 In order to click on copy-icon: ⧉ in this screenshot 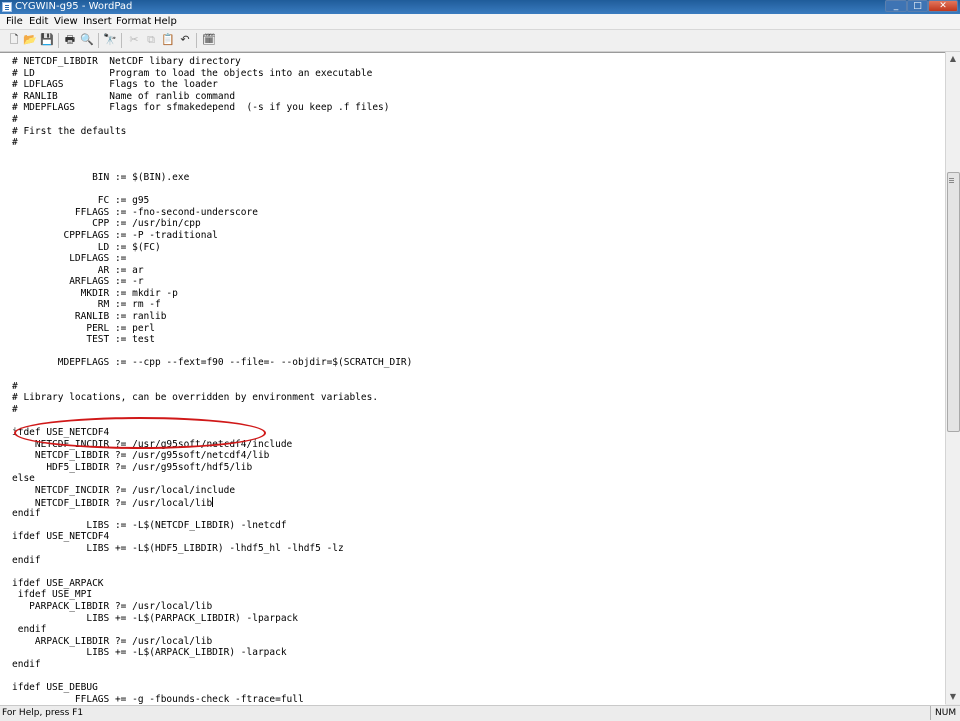, I will do `click(151, 39)`.